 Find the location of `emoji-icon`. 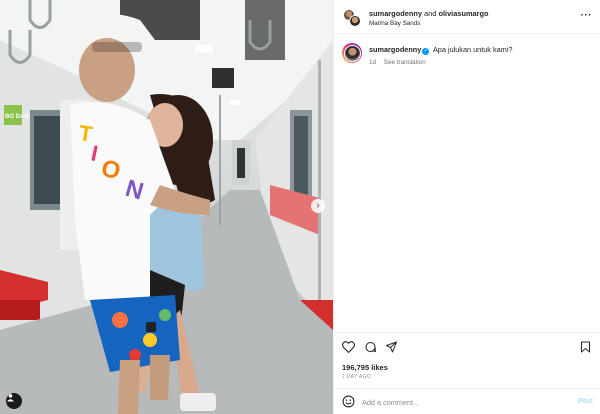

emoji-icon is located at coordinates (348, 401).